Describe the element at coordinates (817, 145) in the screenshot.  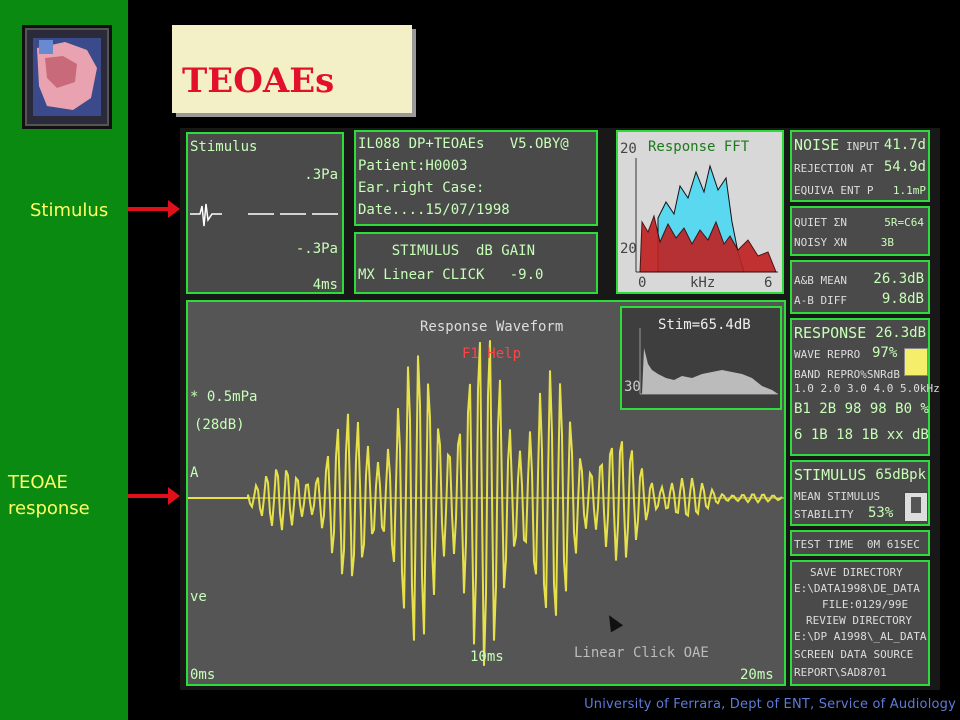
I see `noise-heading: NOISE` at that location.